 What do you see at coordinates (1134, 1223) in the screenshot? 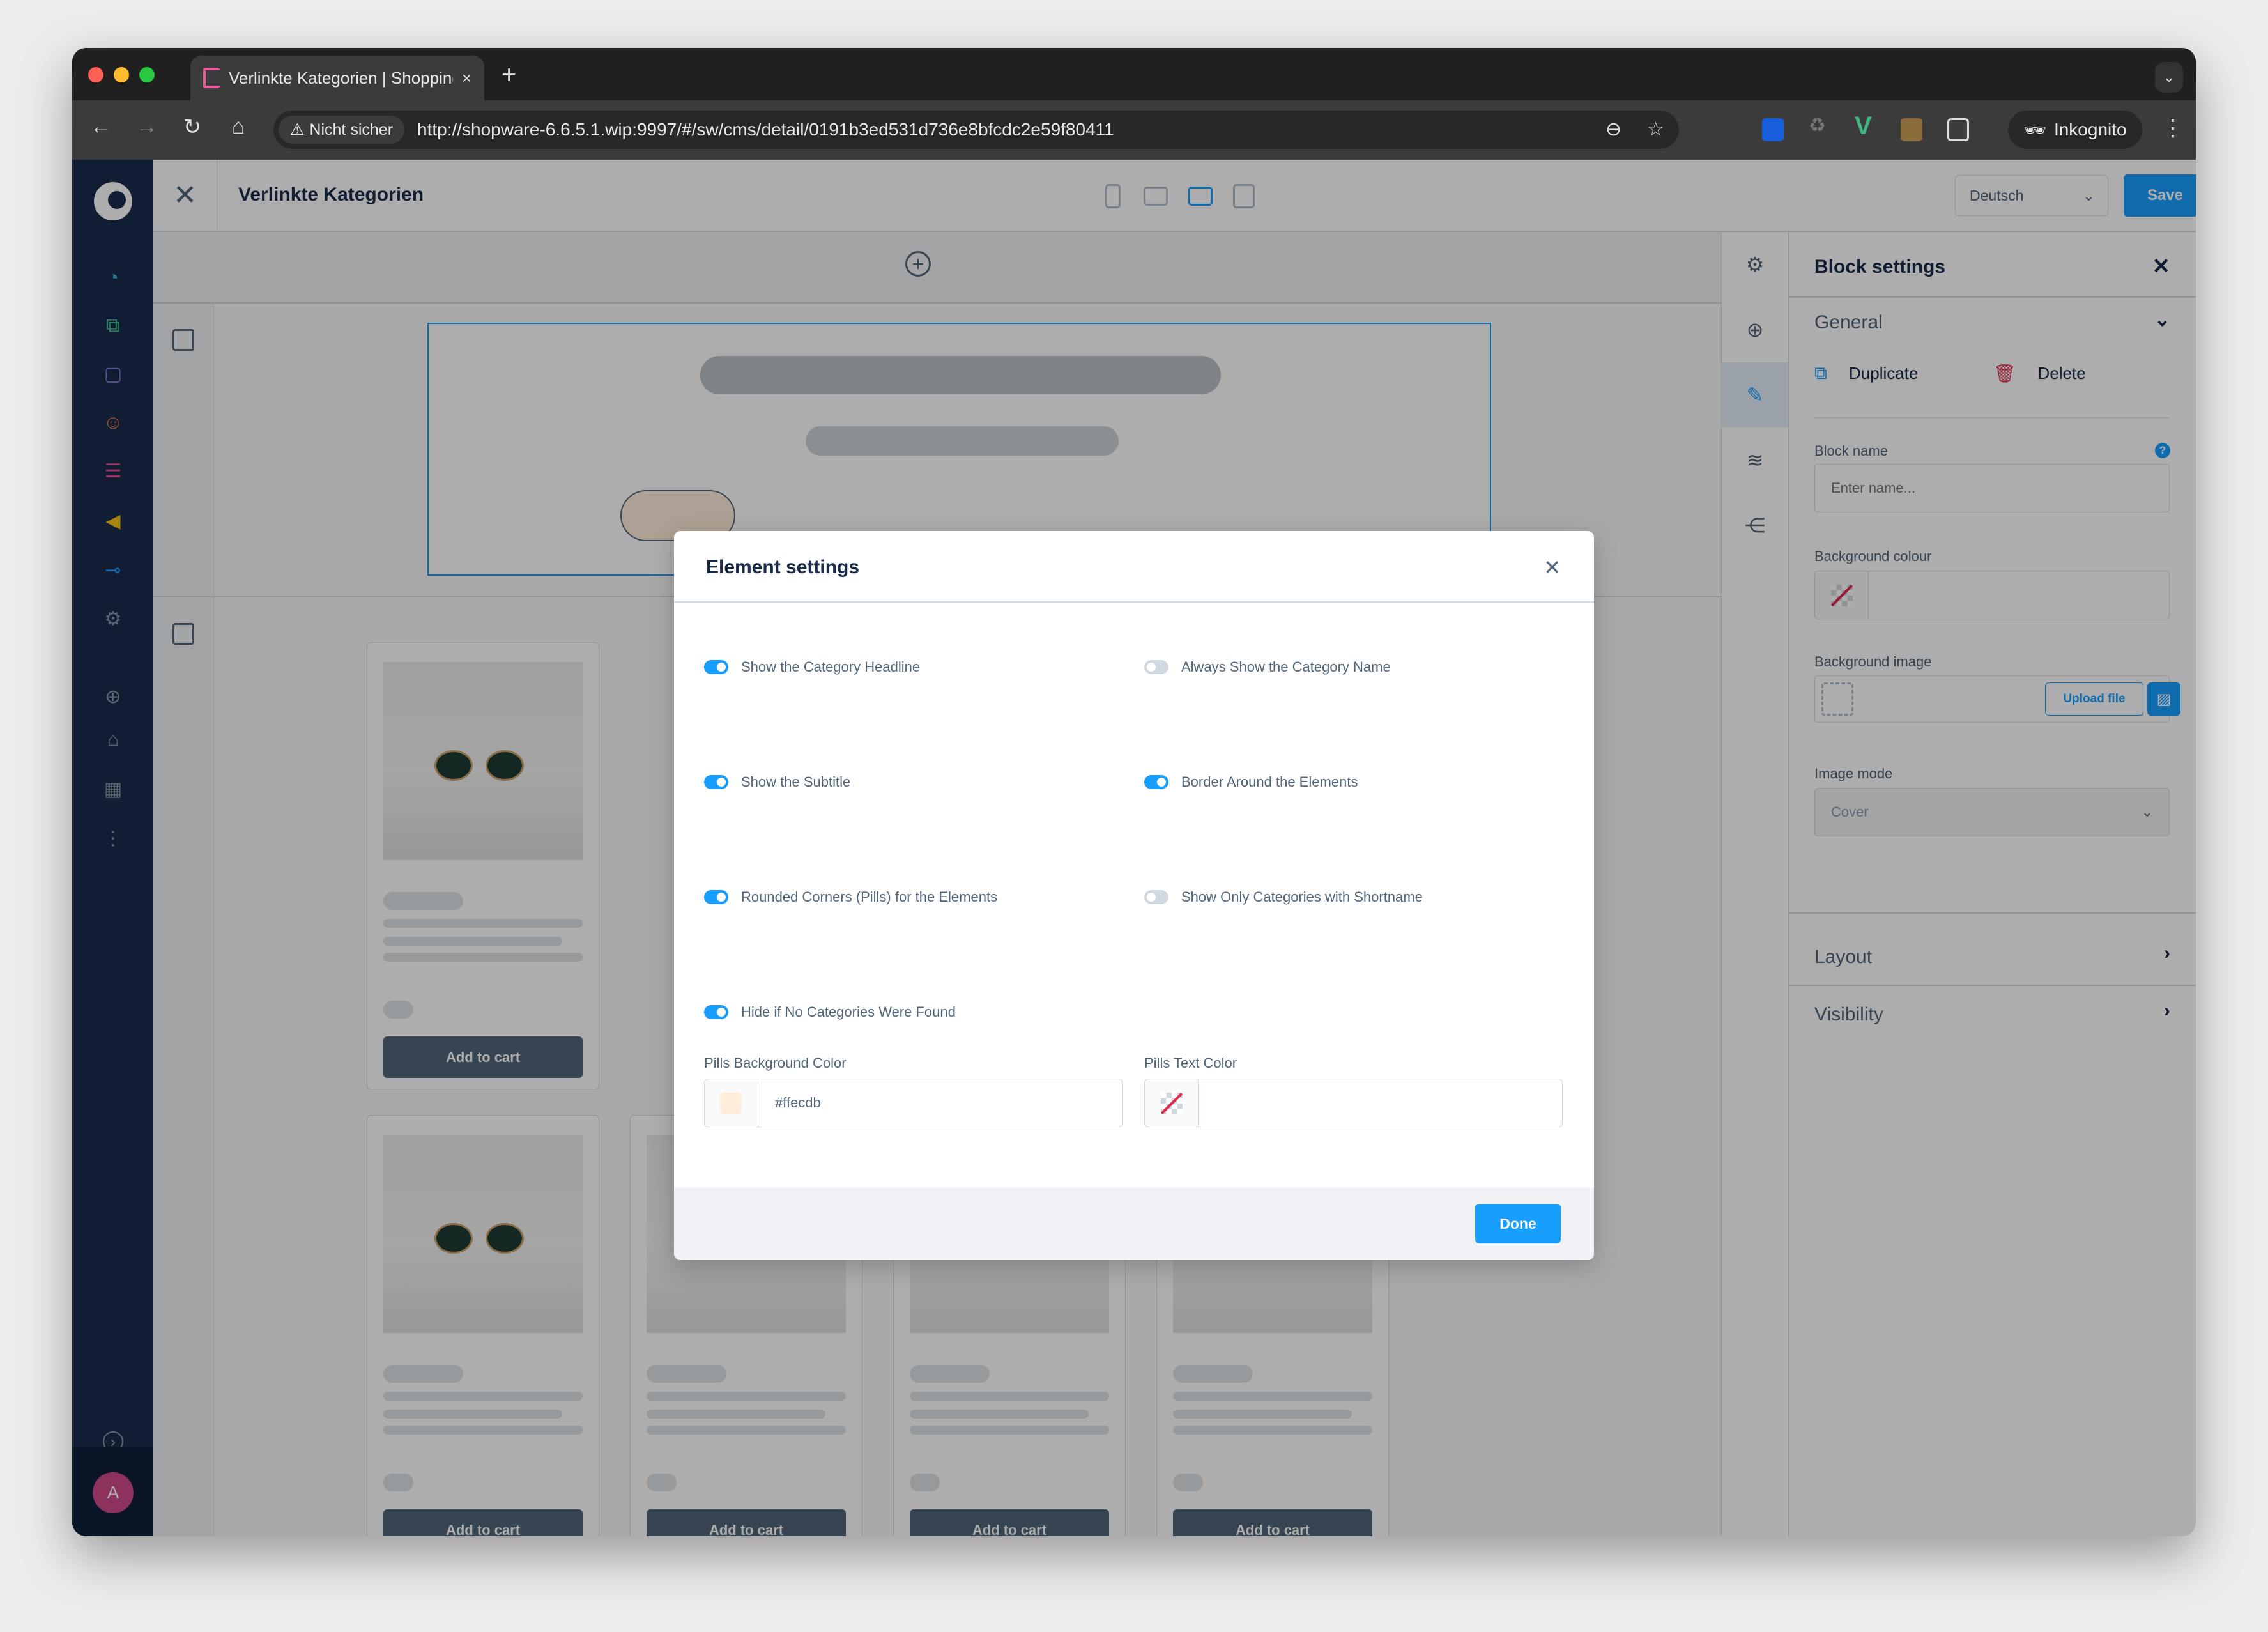
I see `modal-footer: Done` at bounding box center [1134, 1223].